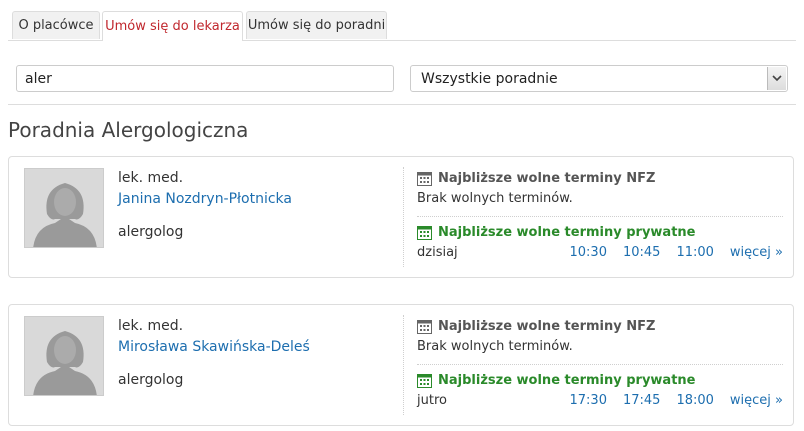  Describe the element at coordinates (641, 400) in the screenshot. I see `time-slot-link: 17:45` at that location.